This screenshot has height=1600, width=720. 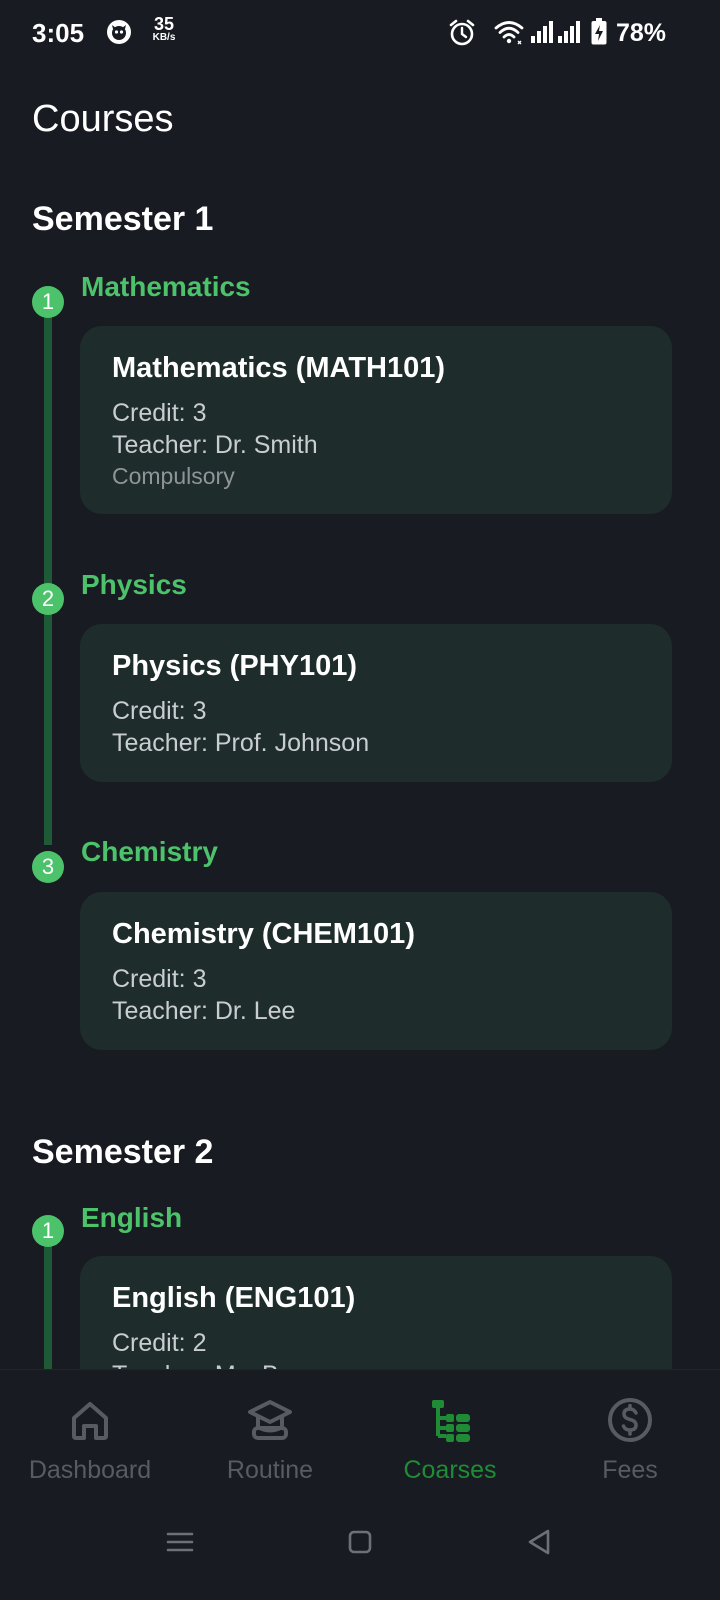 What do you see at coordinates (132, 1217) in the screenshot?
I see `course-heading: English` at bounding box center [132, 1217].